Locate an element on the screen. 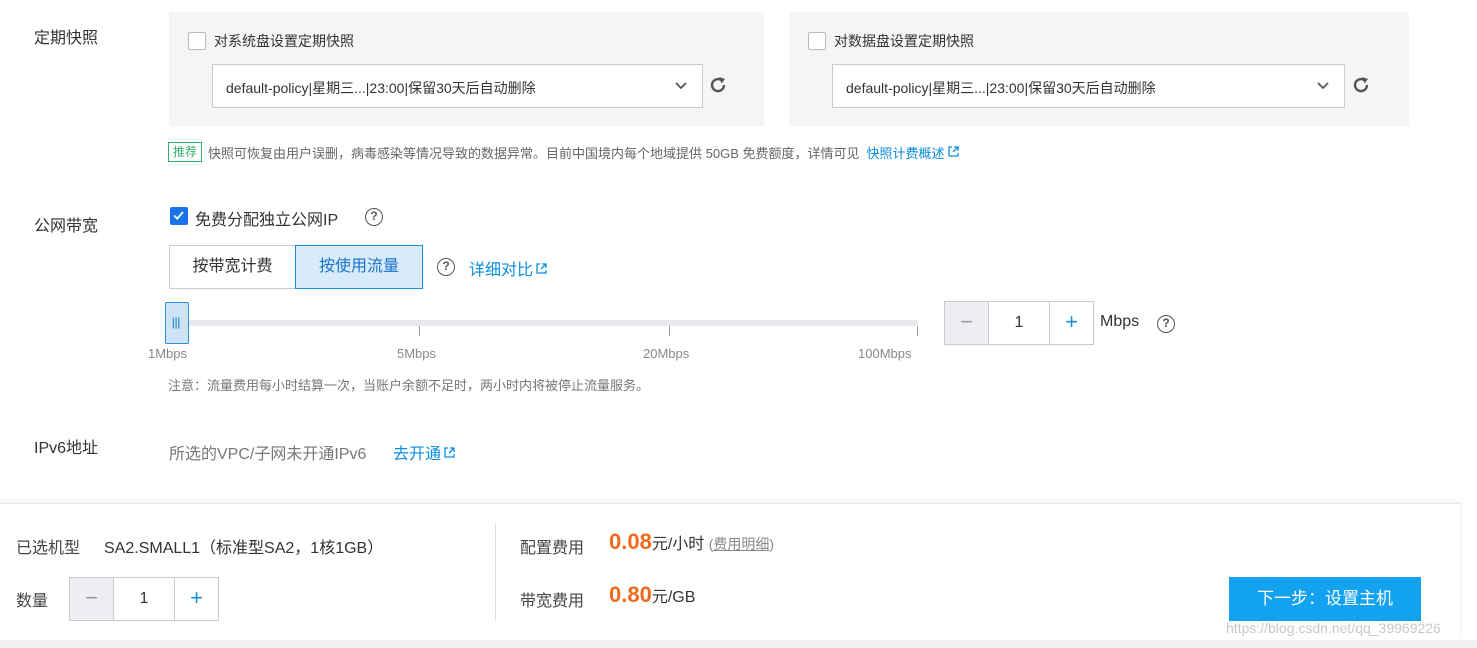 The height and width of the screenshot is (648, 1477). recommend-badge: 推荐 is located at coordinates (185, 152).